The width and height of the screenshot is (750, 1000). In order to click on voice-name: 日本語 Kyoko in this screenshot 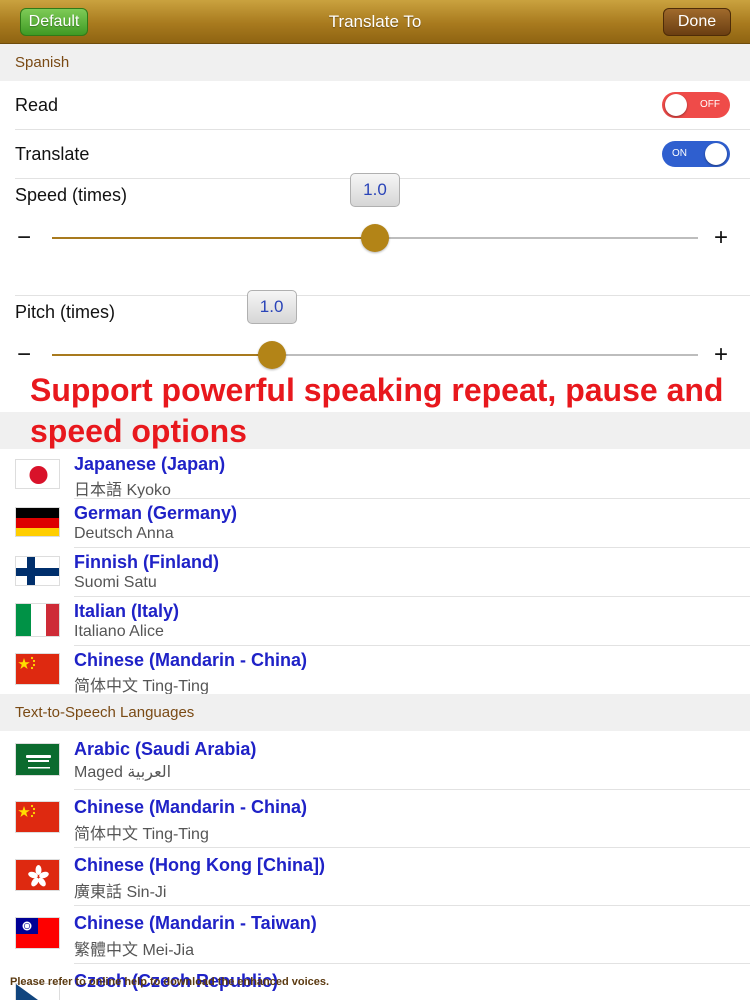, I will do `click(122, 490)`.